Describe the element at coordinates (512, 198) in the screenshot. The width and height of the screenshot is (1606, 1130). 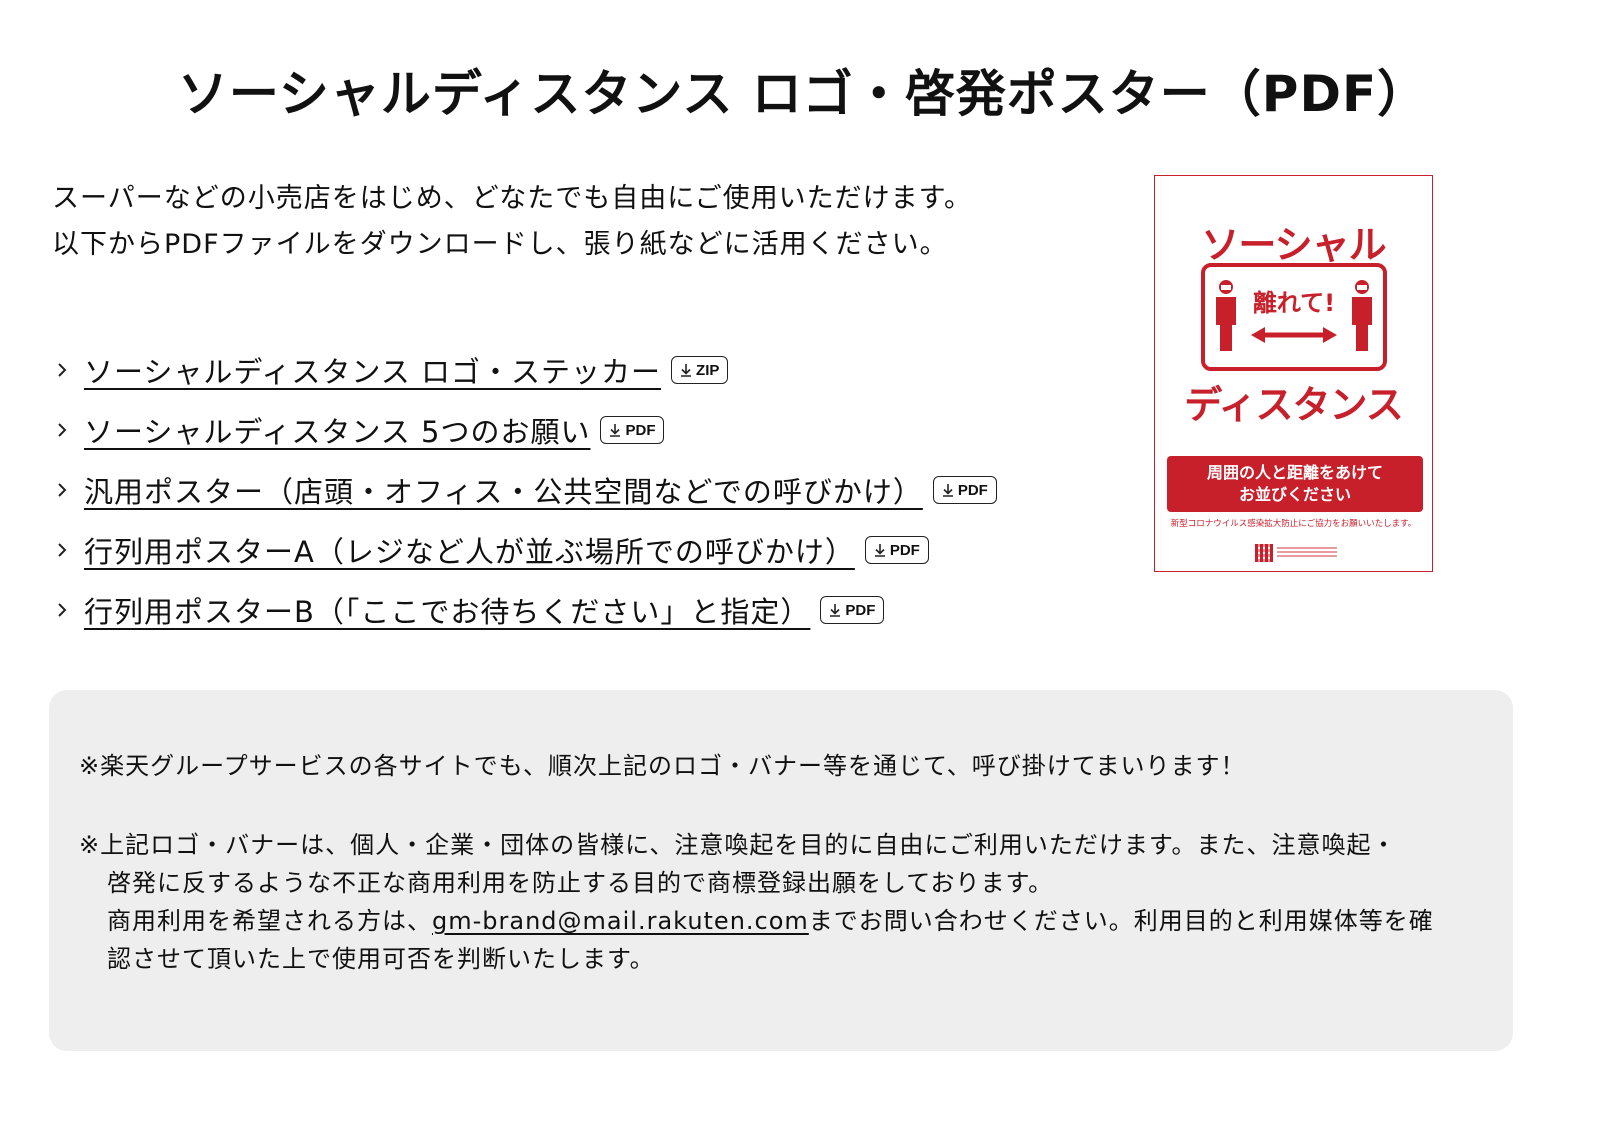
I see `intro-line-1: スーパーなどの小売店をはじめ、どなたでも自由にご使用いただけます。` at that location.